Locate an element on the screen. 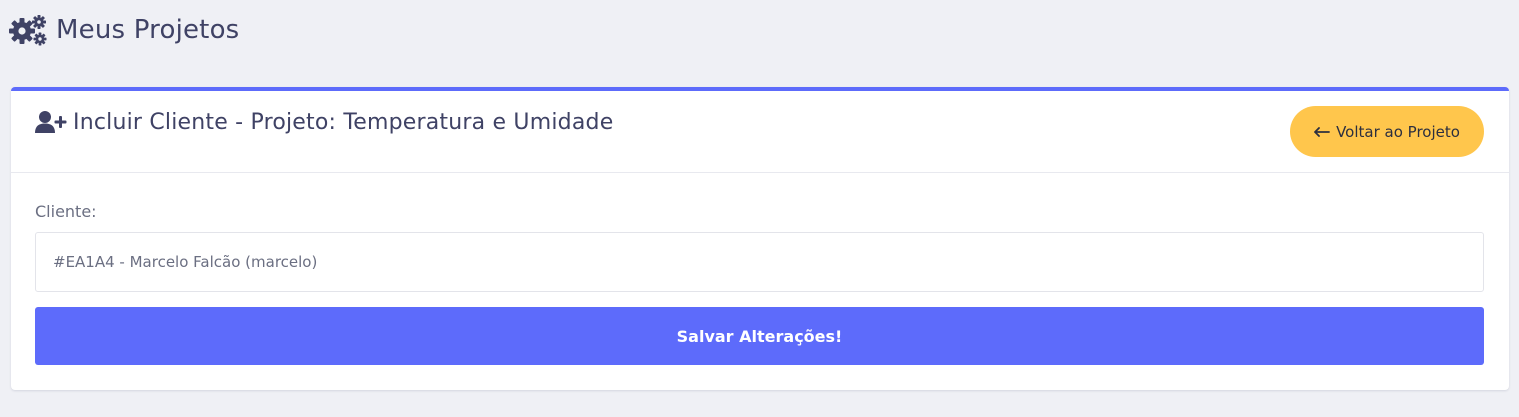 This screenshot has width=1519, height=417. save-changes-button: Salvar Alterações! is located at coordinates (759, 336).